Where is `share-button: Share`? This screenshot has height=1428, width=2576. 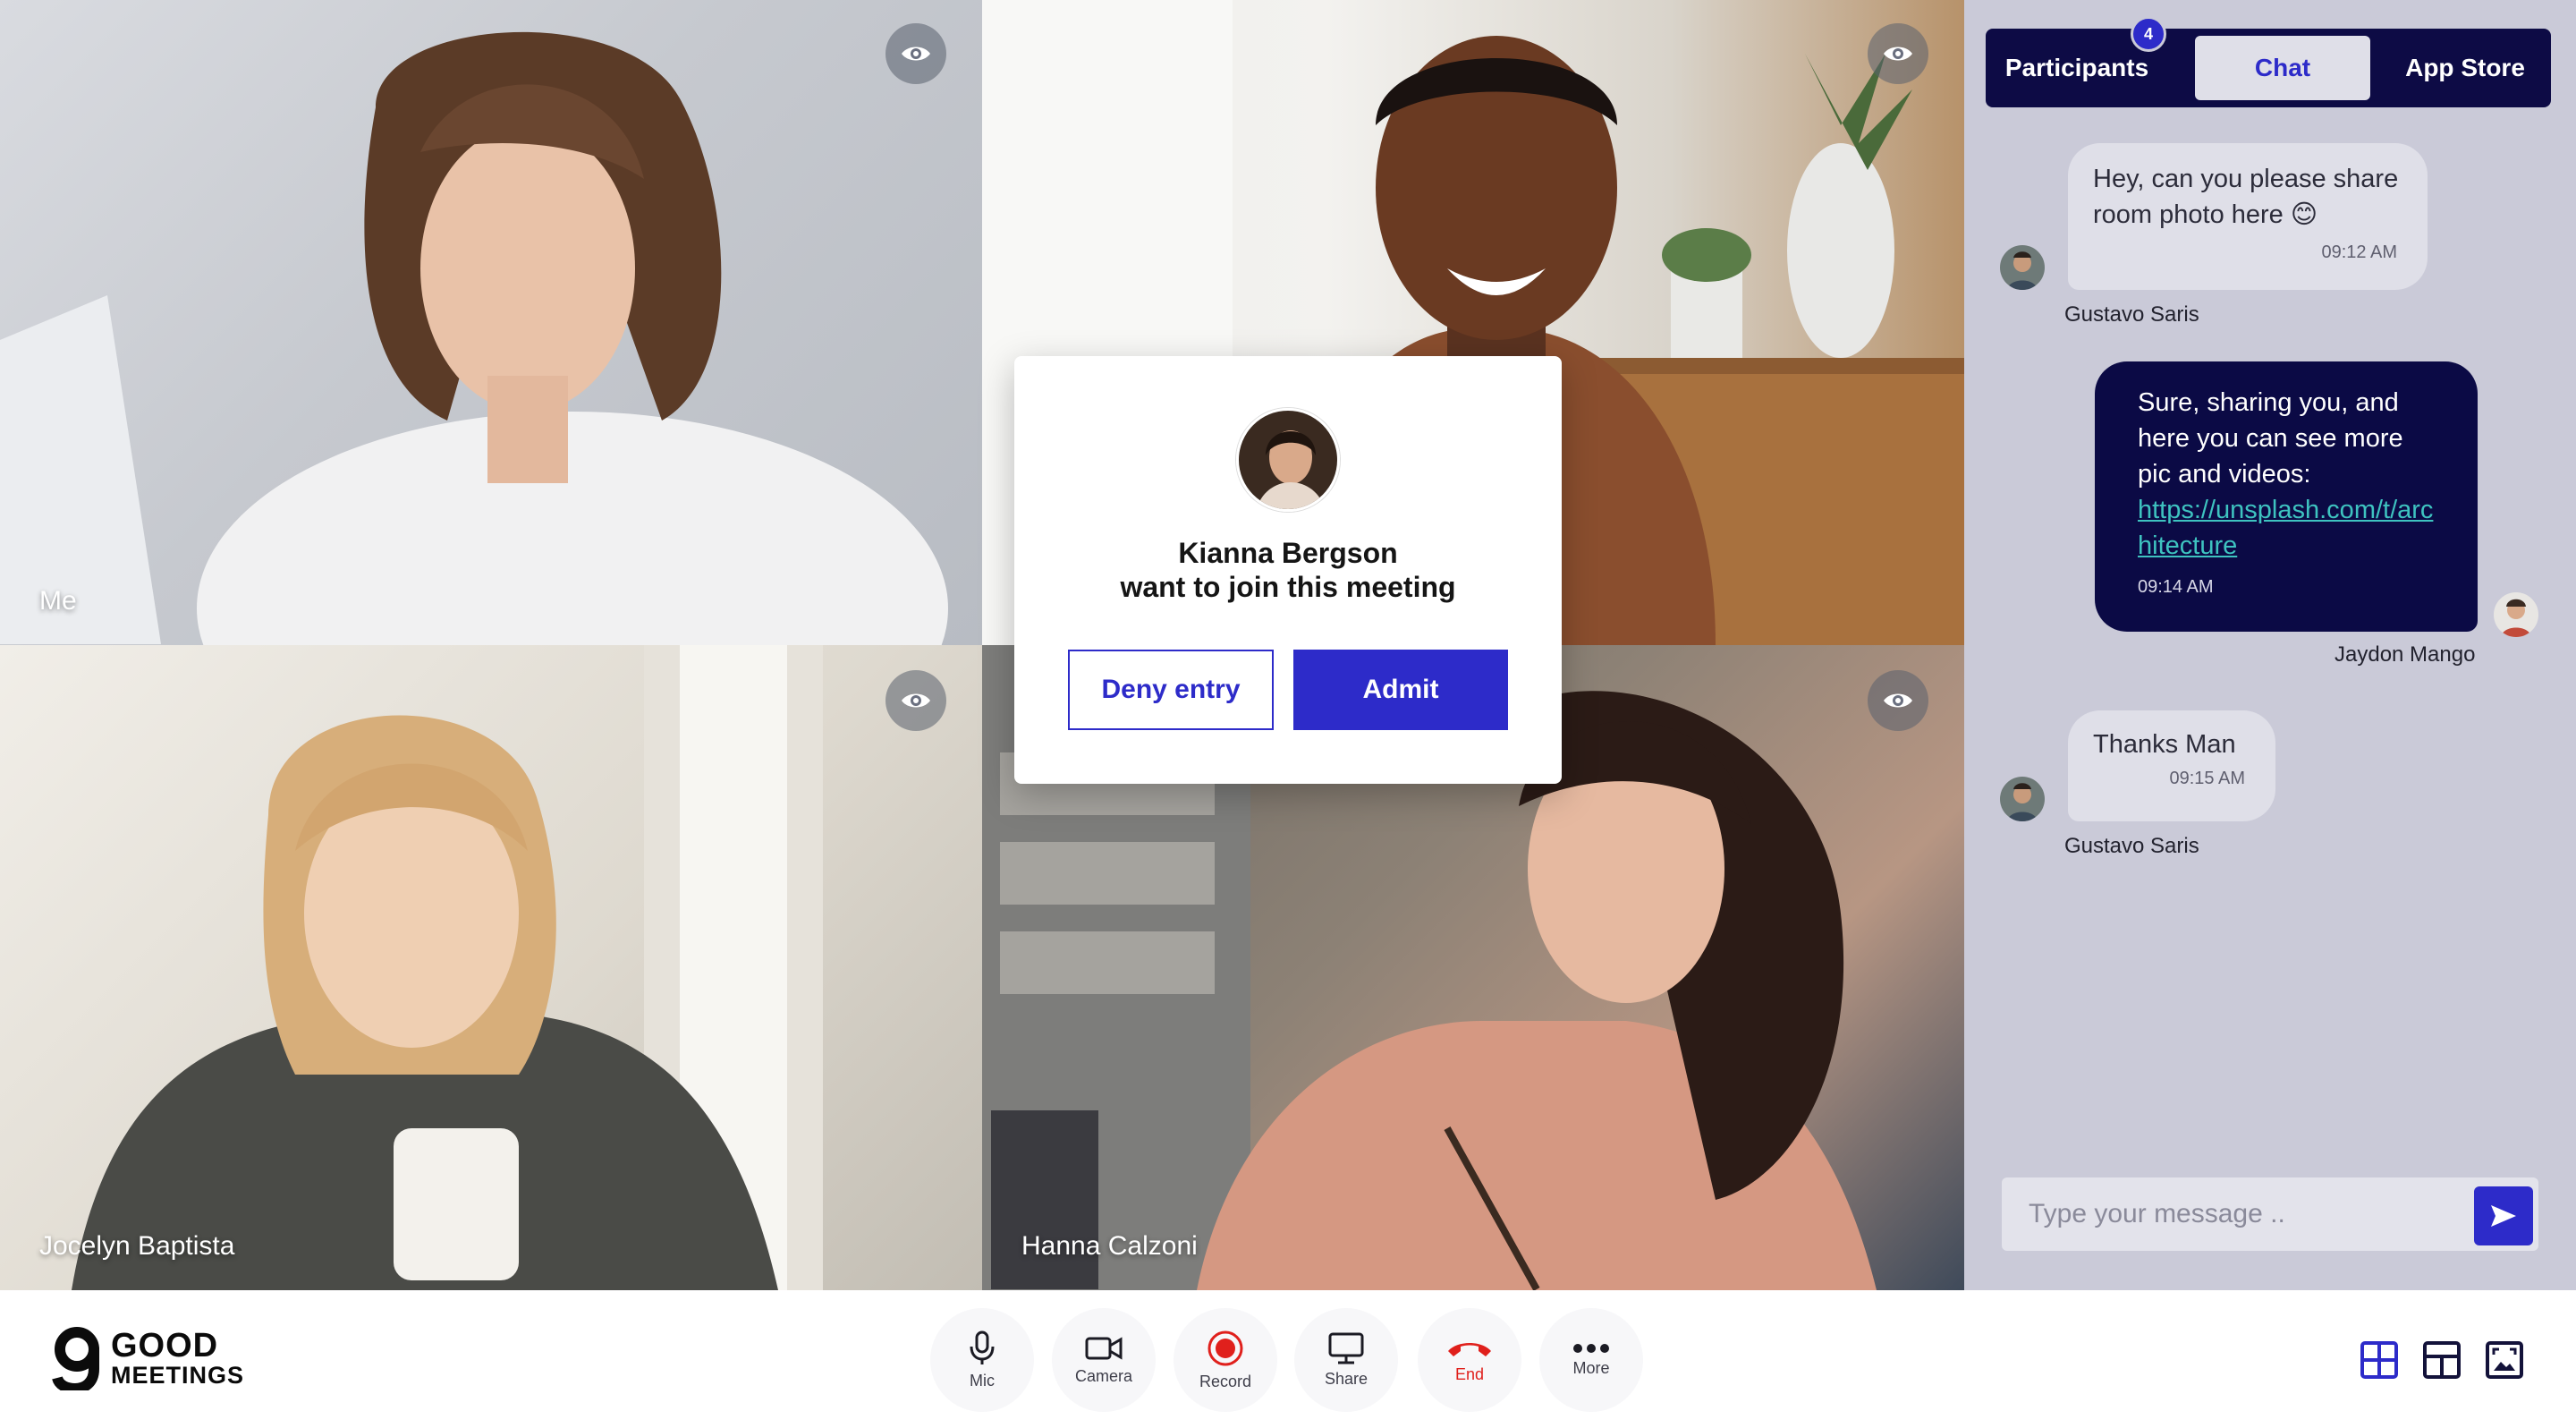
share-button: Share is located at coordinates (1346, 1360).